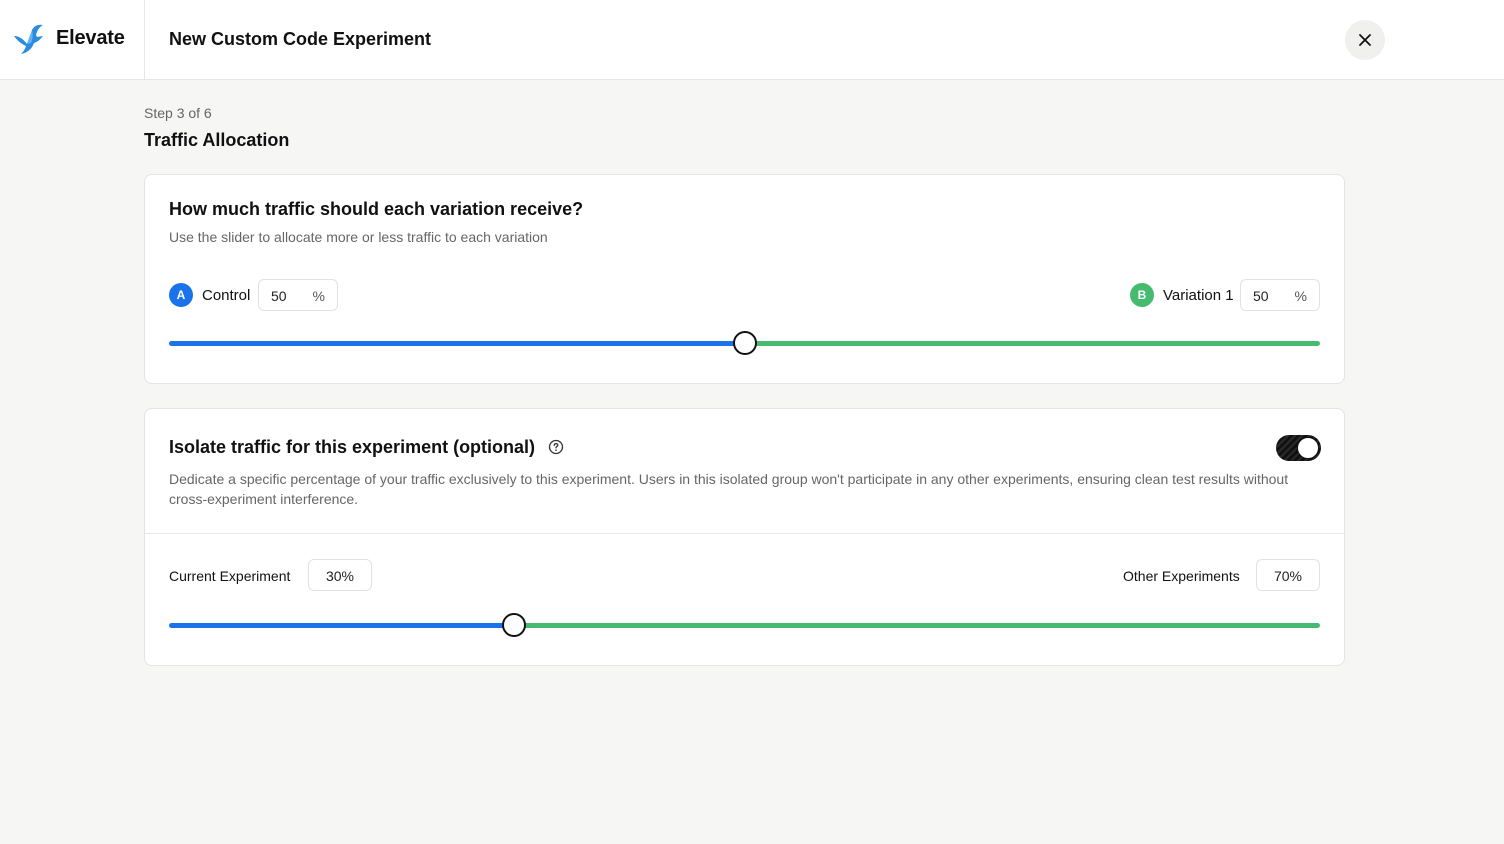  Describe the element at coordinates (1308, 448) in the screenshot. I see `toggle-knob` at that location.